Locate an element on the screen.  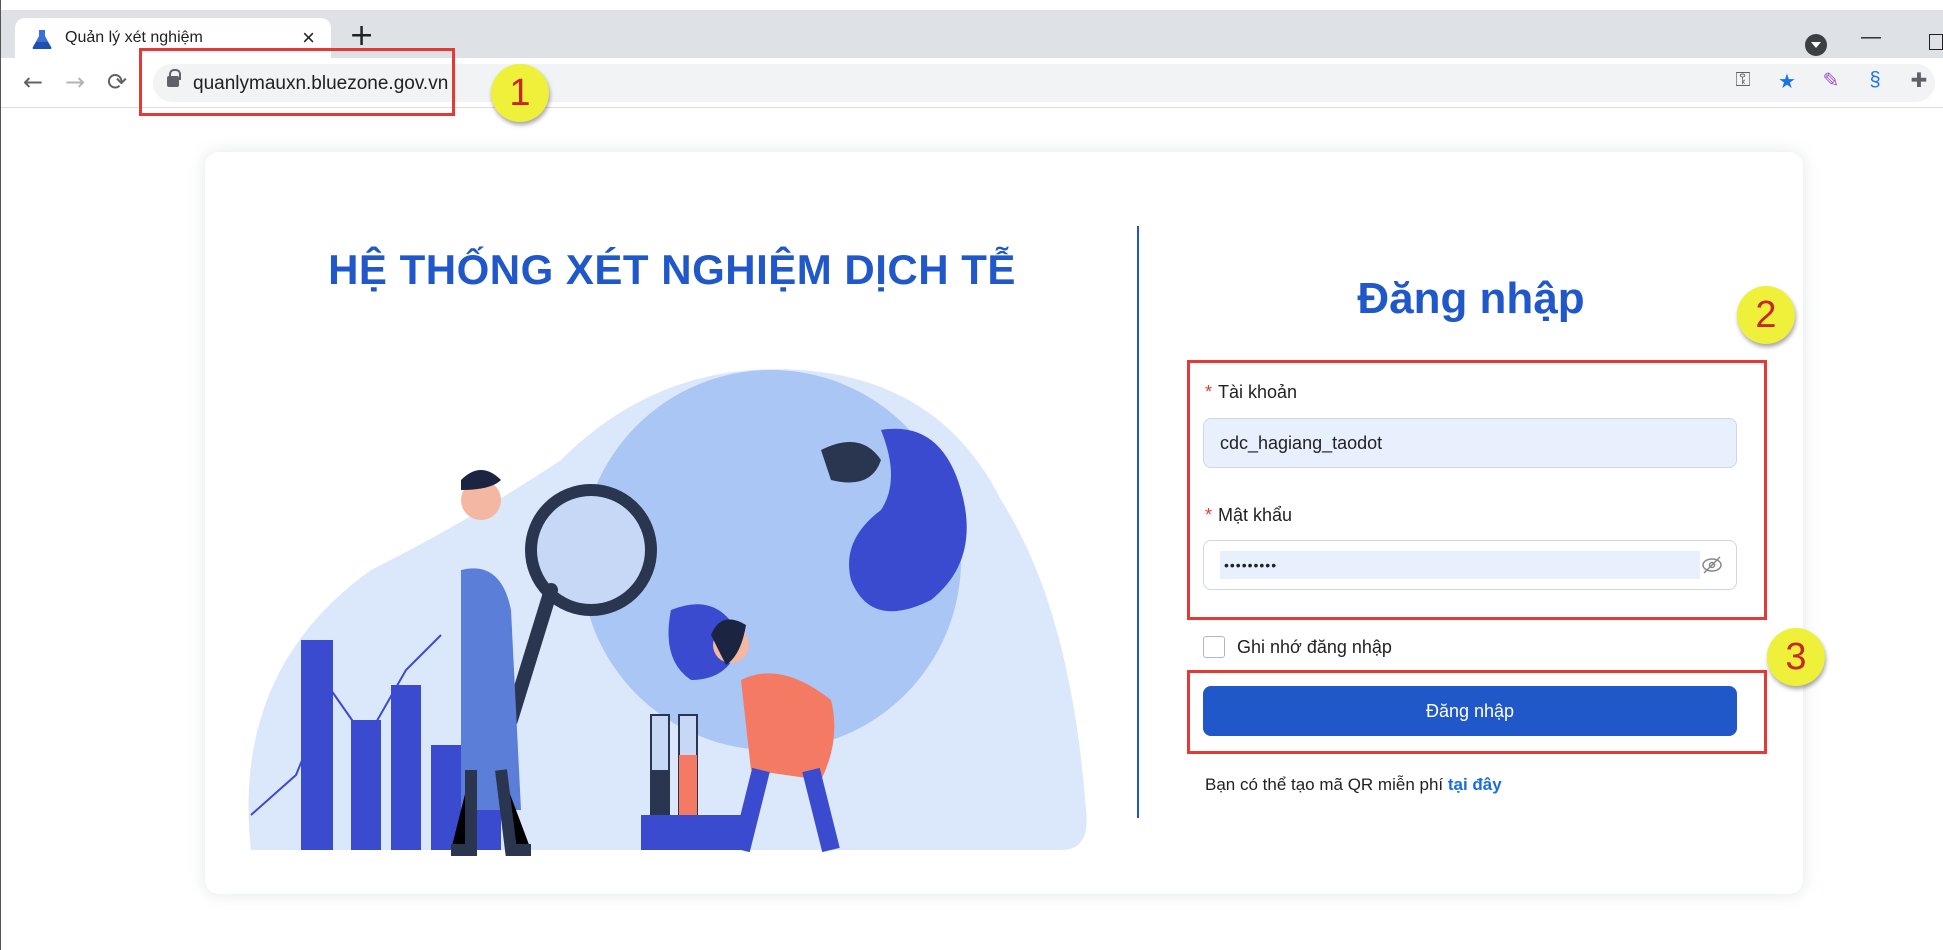
annotation-badge-2: 2 is located at coordinates (1766, 315).